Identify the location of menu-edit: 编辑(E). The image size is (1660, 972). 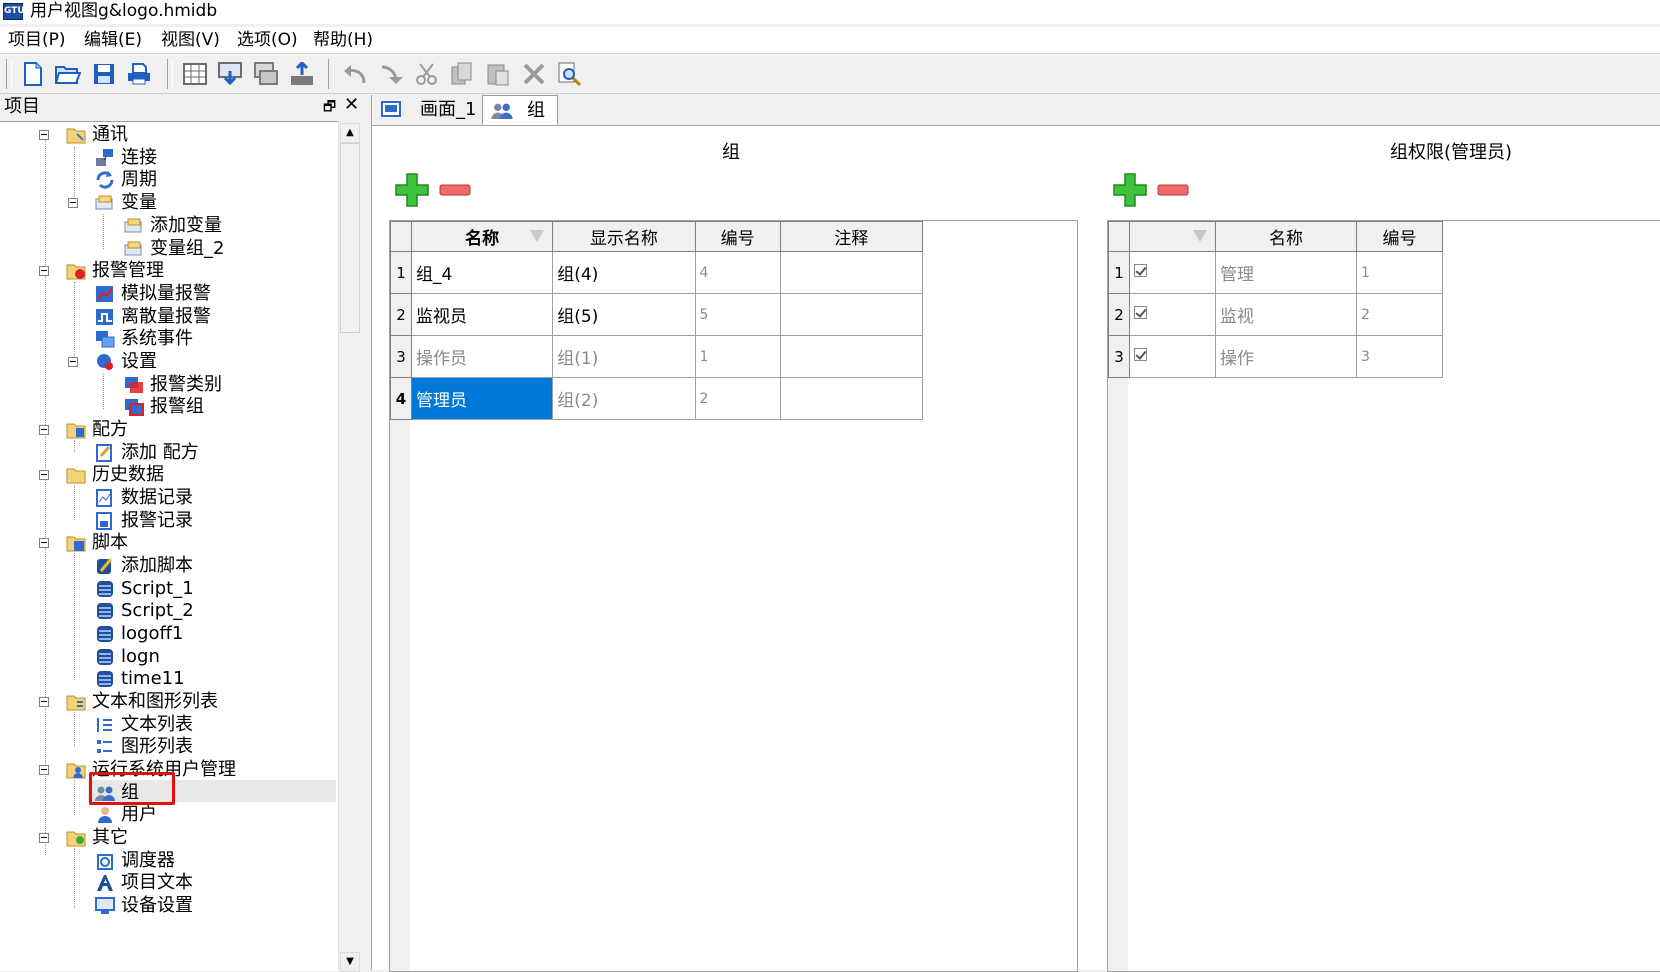
(113, 40).